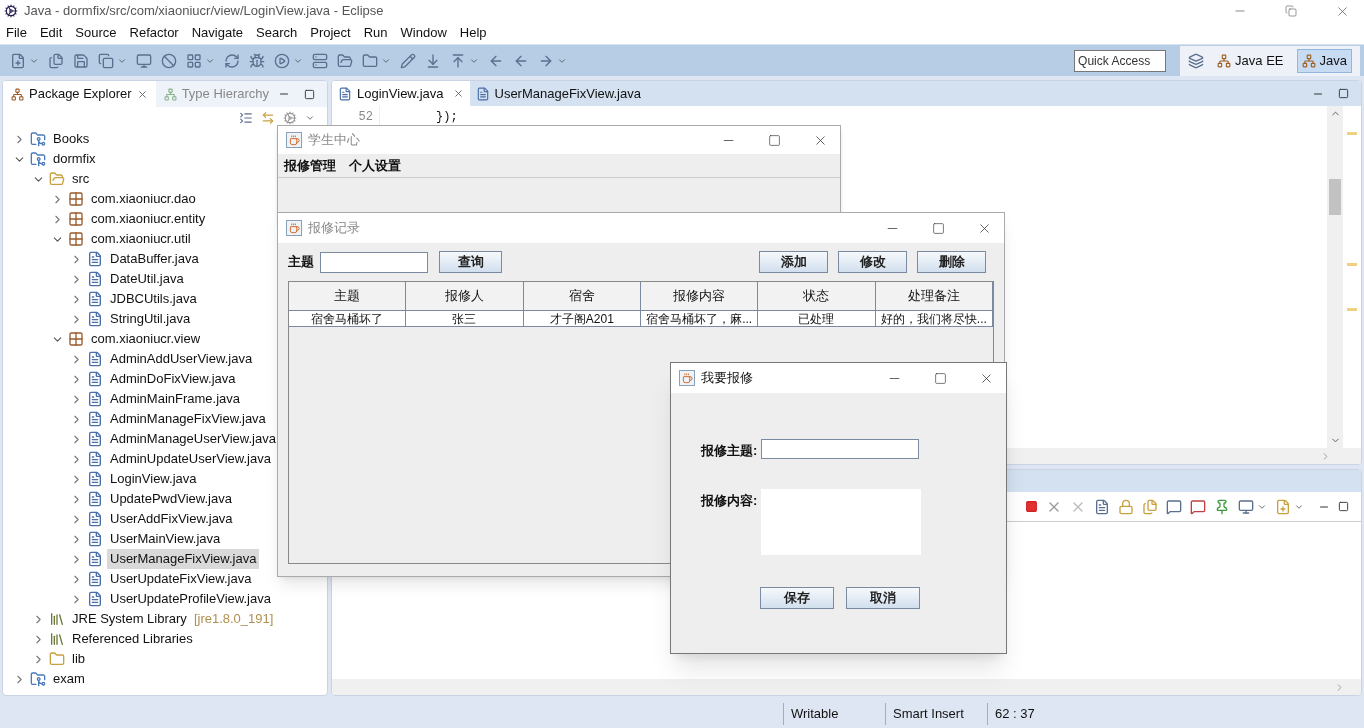  Describe the element at coordinates (190, 459) in the screenshot. I see `tree-item: AdminUpdateUserView.java` at that location.